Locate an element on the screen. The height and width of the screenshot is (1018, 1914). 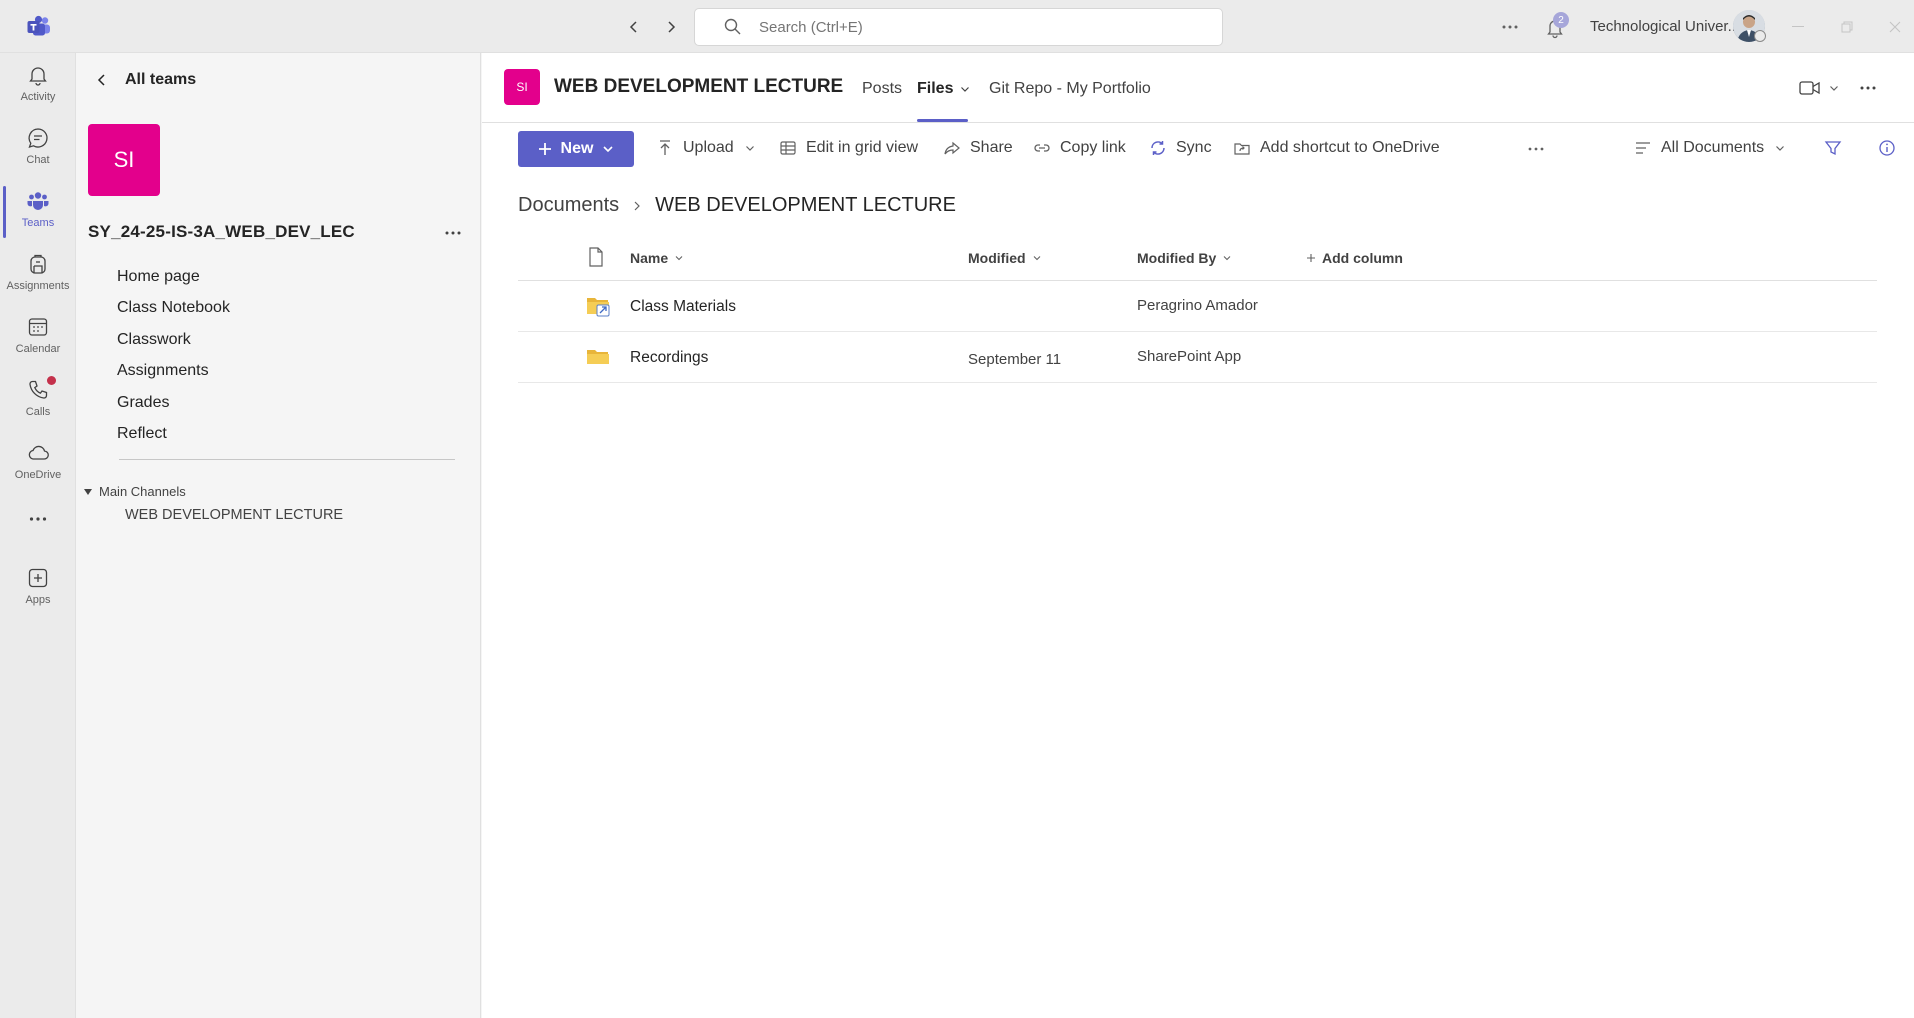
back-arrow-icon is located at coordinates (634, 27).